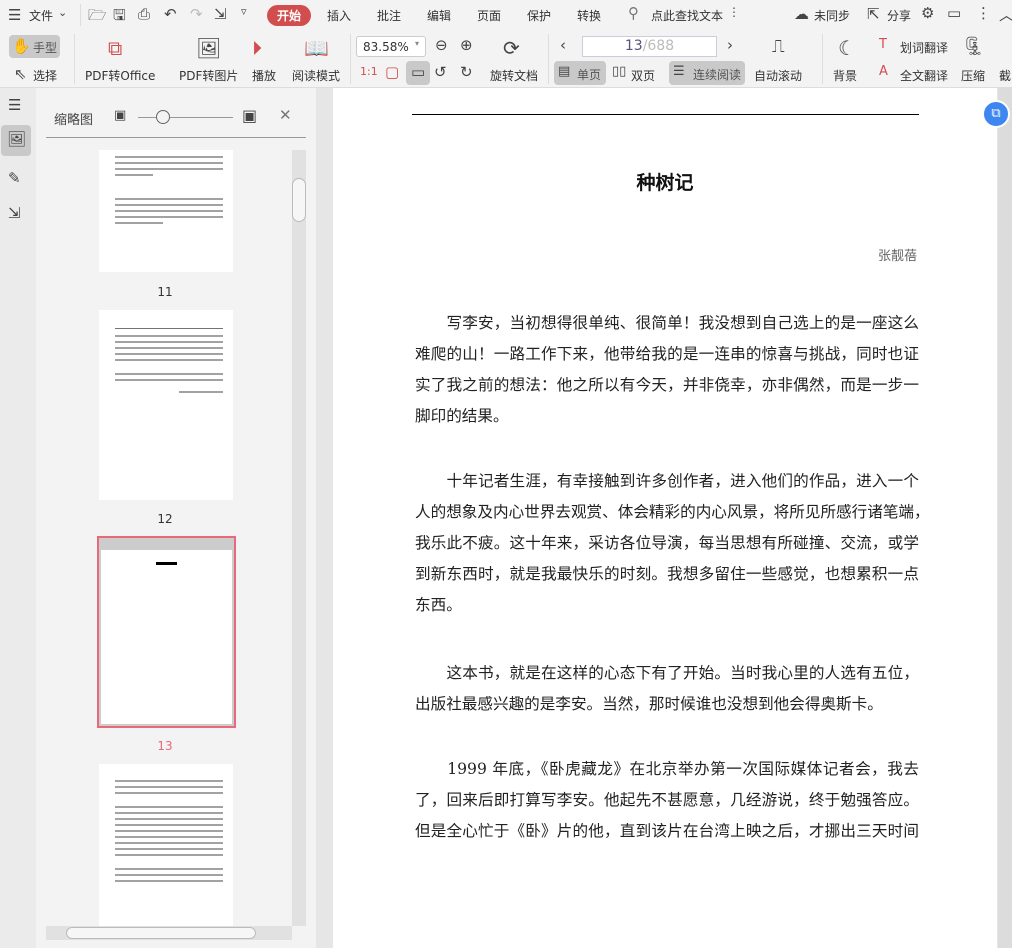  Describe the element at coordinates (539, 15) in the screenshot. I see `tab-protect: 保护` at that location.